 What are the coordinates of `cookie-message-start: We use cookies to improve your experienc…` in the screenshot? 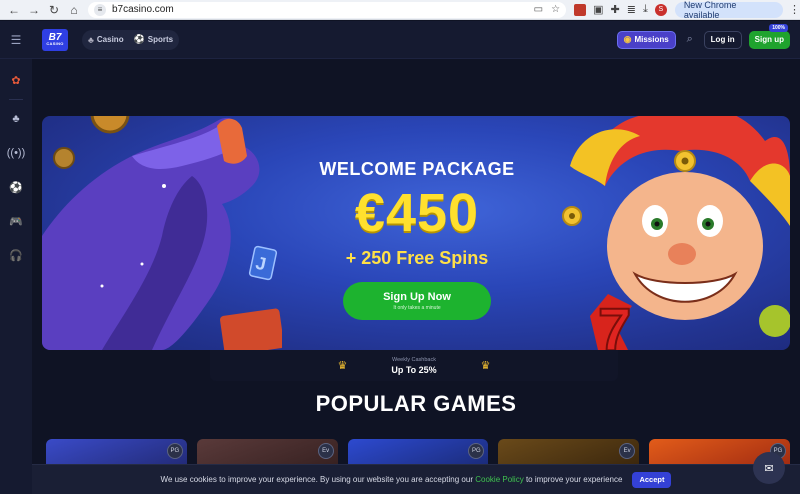 It's located at (316, 479).